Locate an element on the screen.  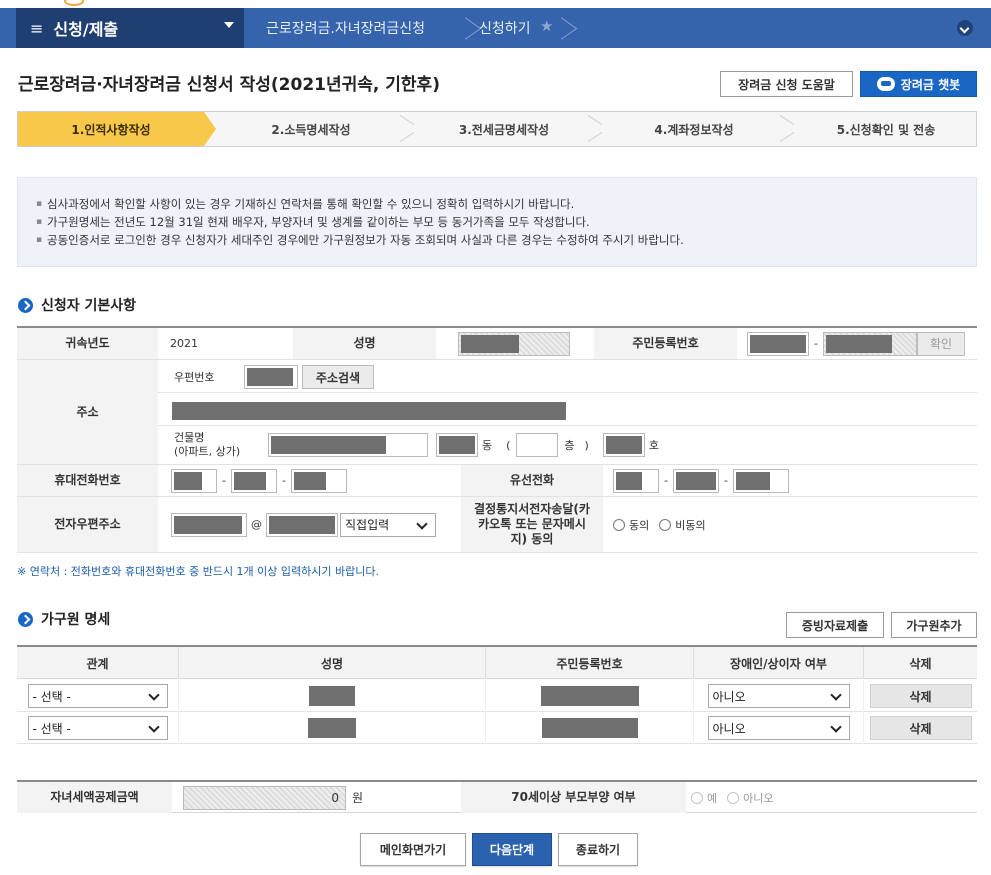
col-disabled: 장애인/상이자 여부 is located at coordinates (779, 663).